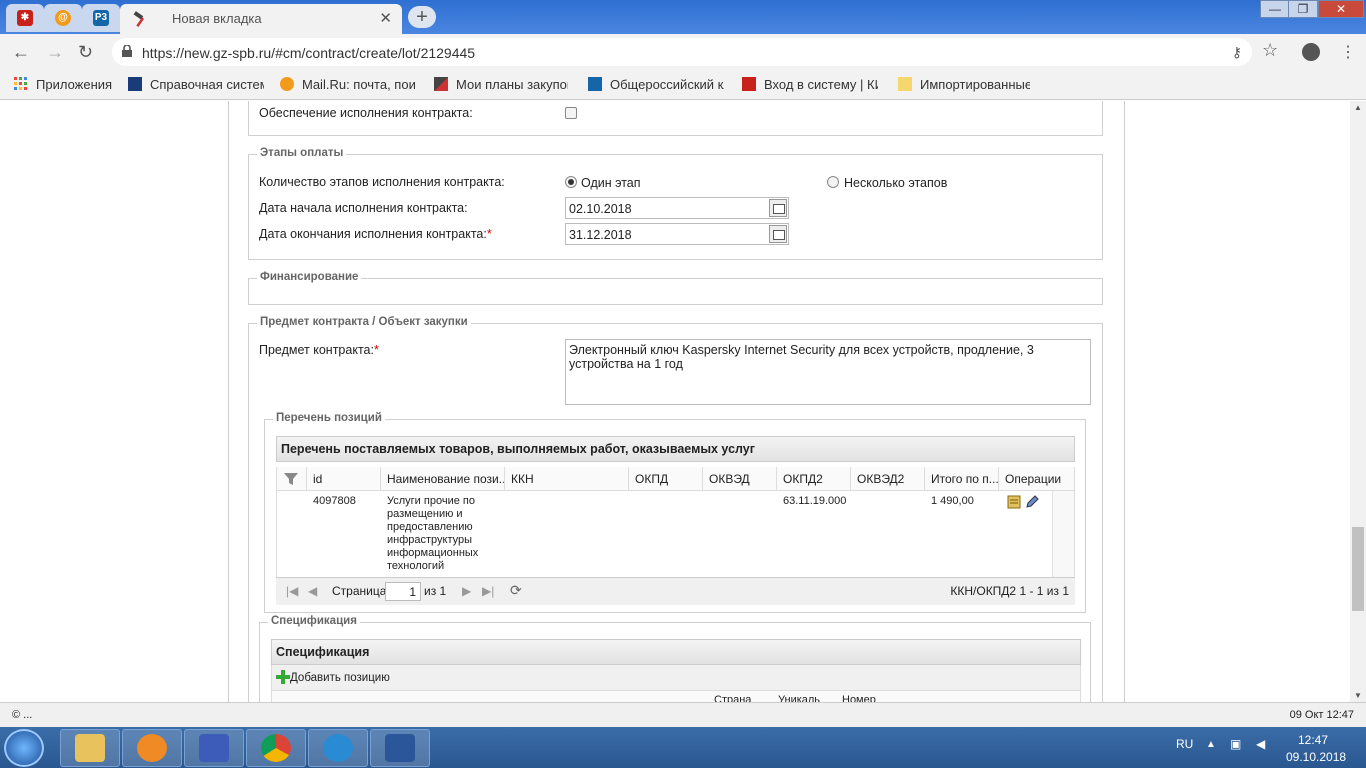 This screenshot has width=1366, height=768. What do you see at coordinates (64, 84) in the screenshot?
I see `bookmark-apps: Приложения` at bounding box center [64, 84].